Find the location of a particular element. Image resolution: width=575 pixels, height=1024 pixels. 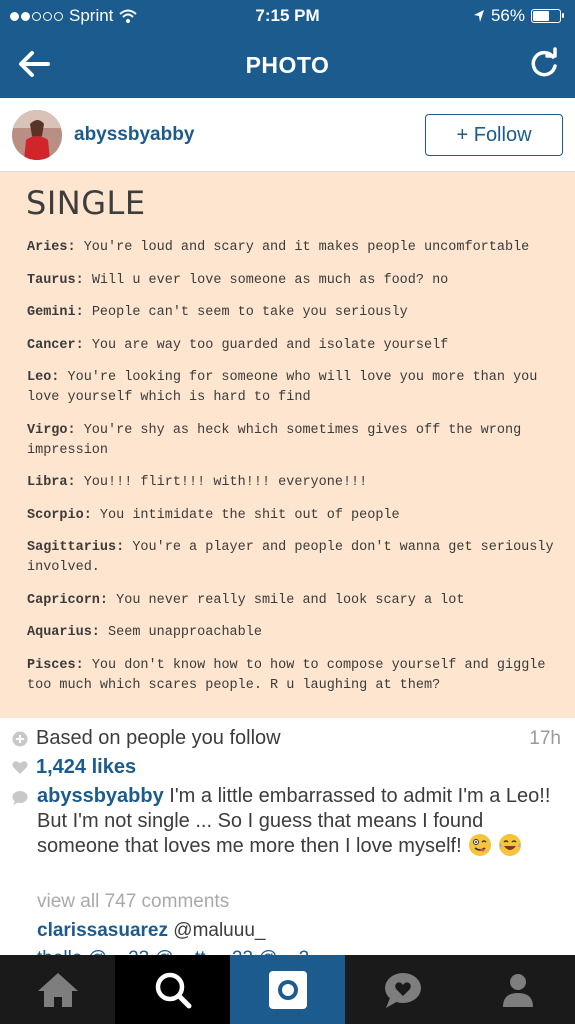

follow-button: + Follow is located at coordinates (494, 135).